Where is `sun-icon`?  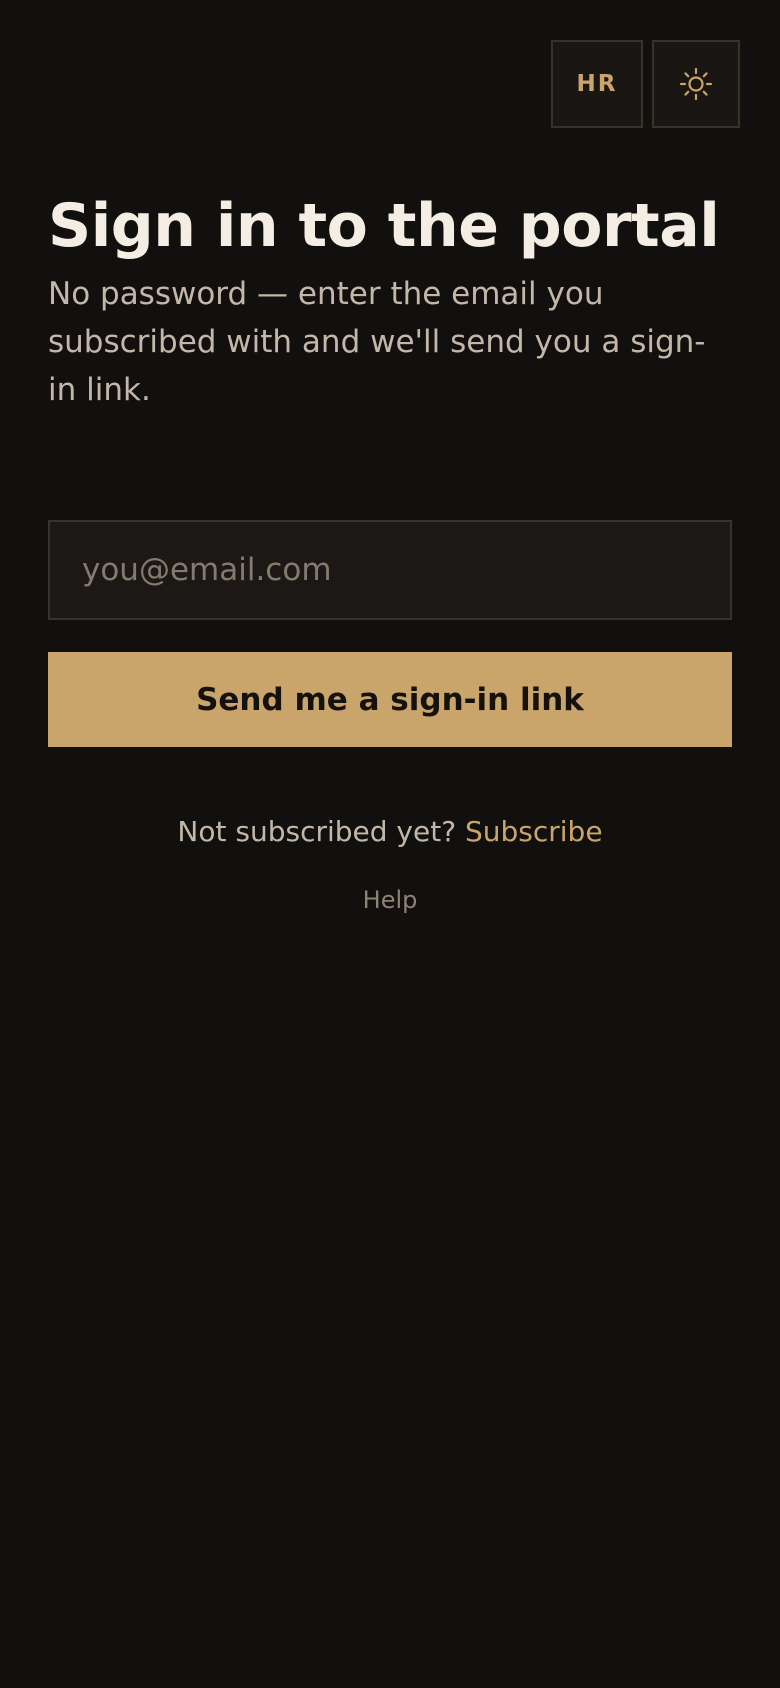
sun-icon is located at coordinates (696, 84).